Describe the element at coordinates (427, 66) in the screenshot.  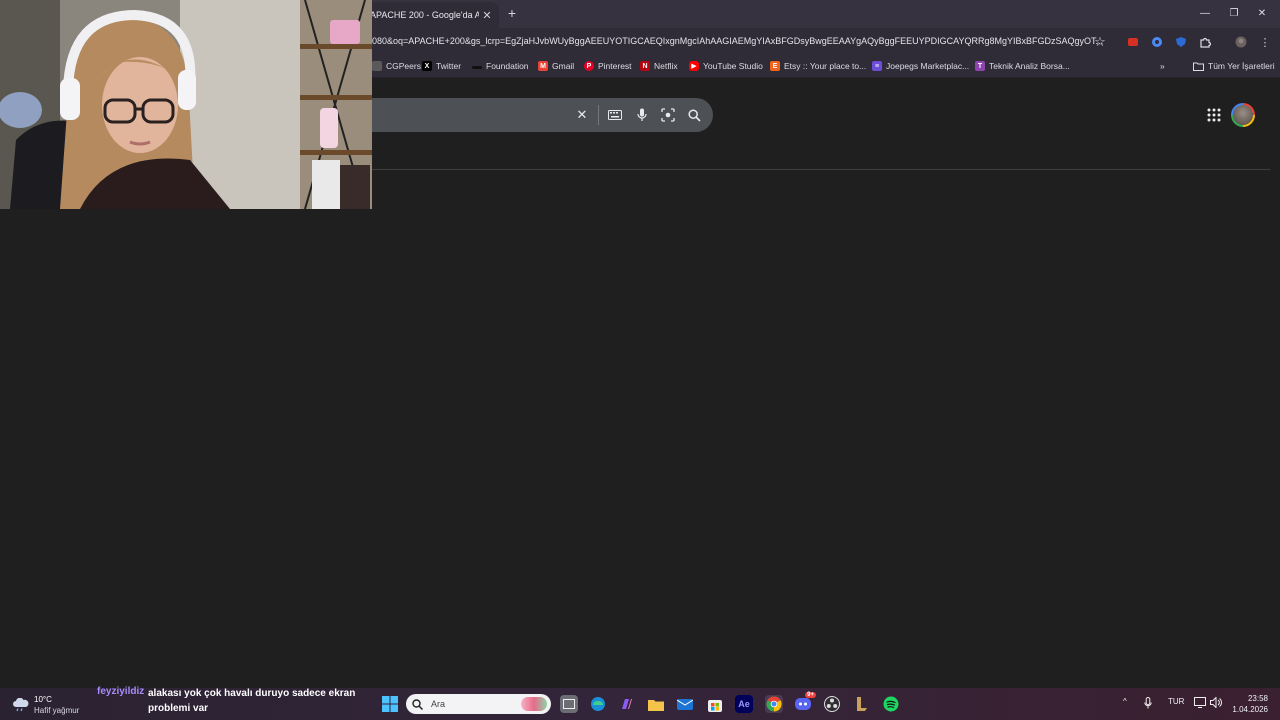
I see `x-logo-icon: X` at that location.